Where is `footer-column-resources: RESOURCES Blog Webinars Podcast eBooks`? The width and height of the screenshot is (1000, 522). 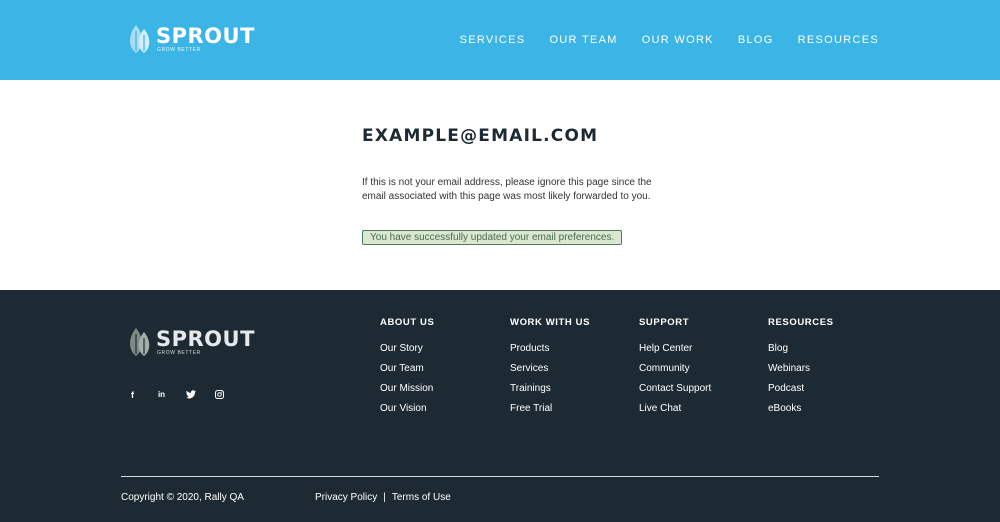 footer-column-resources: RESOURCES Blog Webinars Podcast eBooks is located at coordinates (801, 370).